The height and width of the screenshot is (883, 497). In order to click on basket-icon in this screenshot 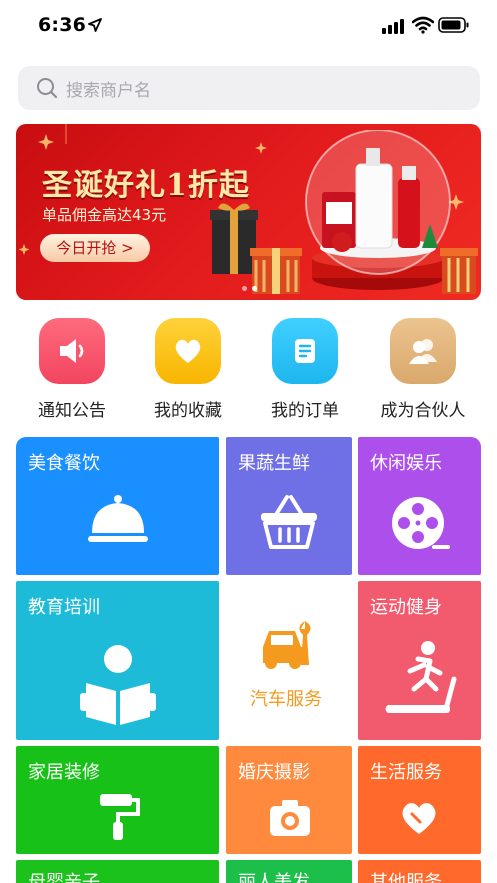, I will do `click(289, 522)`.